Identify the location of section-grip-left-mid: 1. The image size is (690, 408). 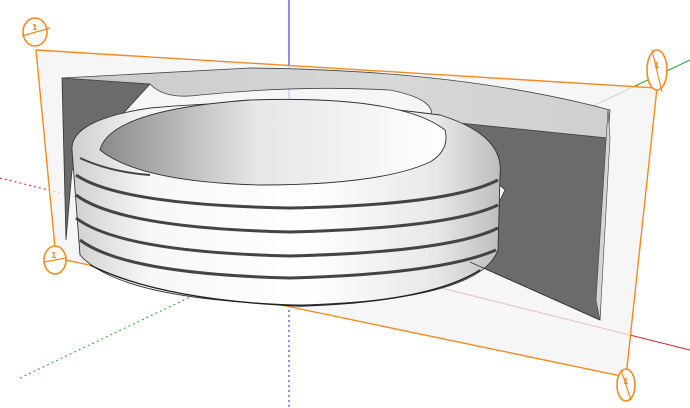
(55, 260).